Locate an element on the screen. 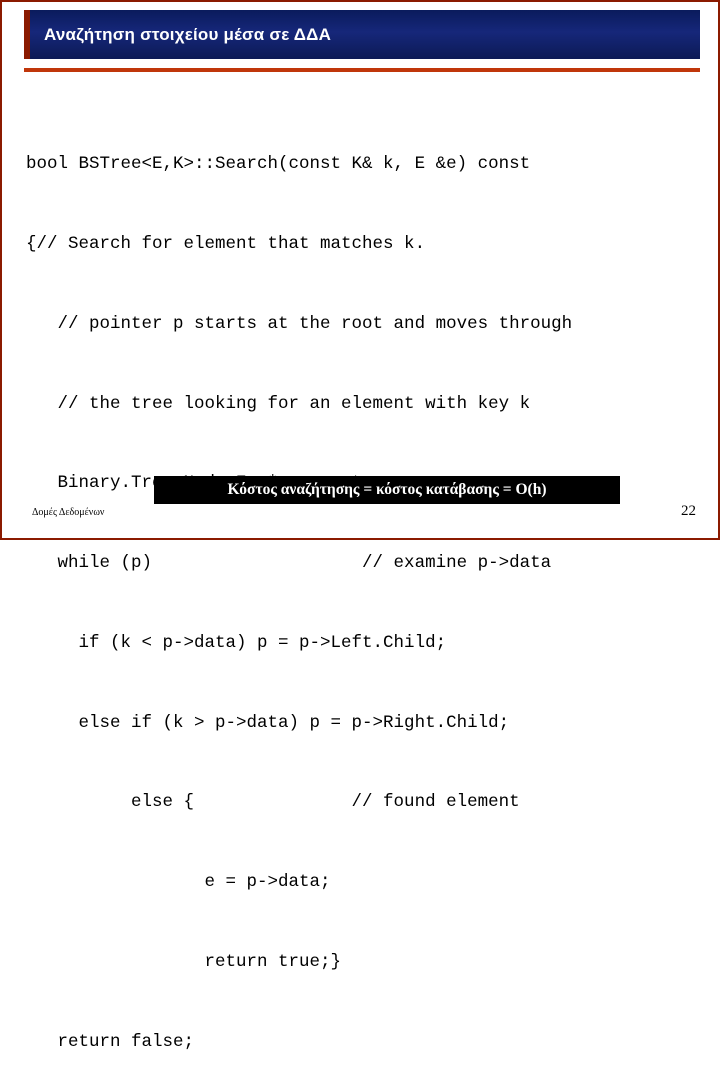 This screenshot has width=720, height=1080. slide-title-bar: Αναζήτηση στοιχείου μέσα σε ΔΔΑ is located at coordinates (362, 34).